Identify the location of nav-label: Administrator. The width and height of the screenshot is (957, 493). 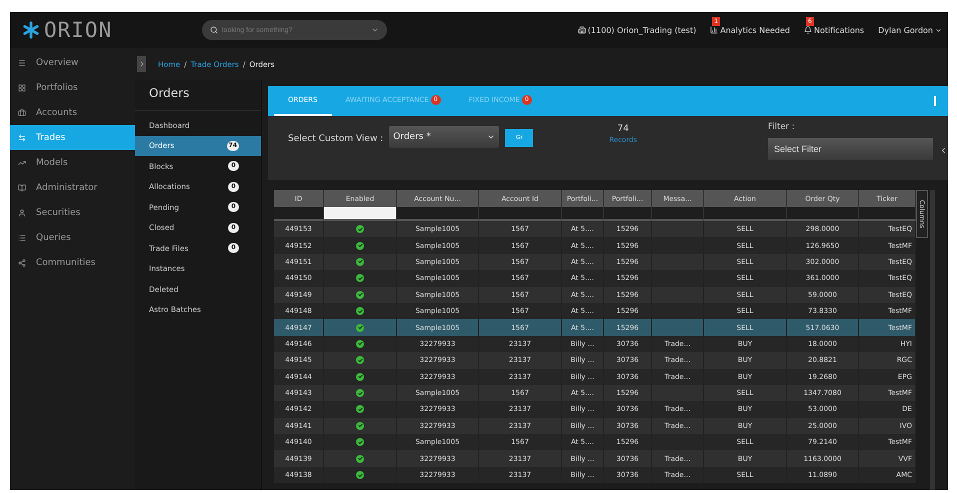
(67, 187).